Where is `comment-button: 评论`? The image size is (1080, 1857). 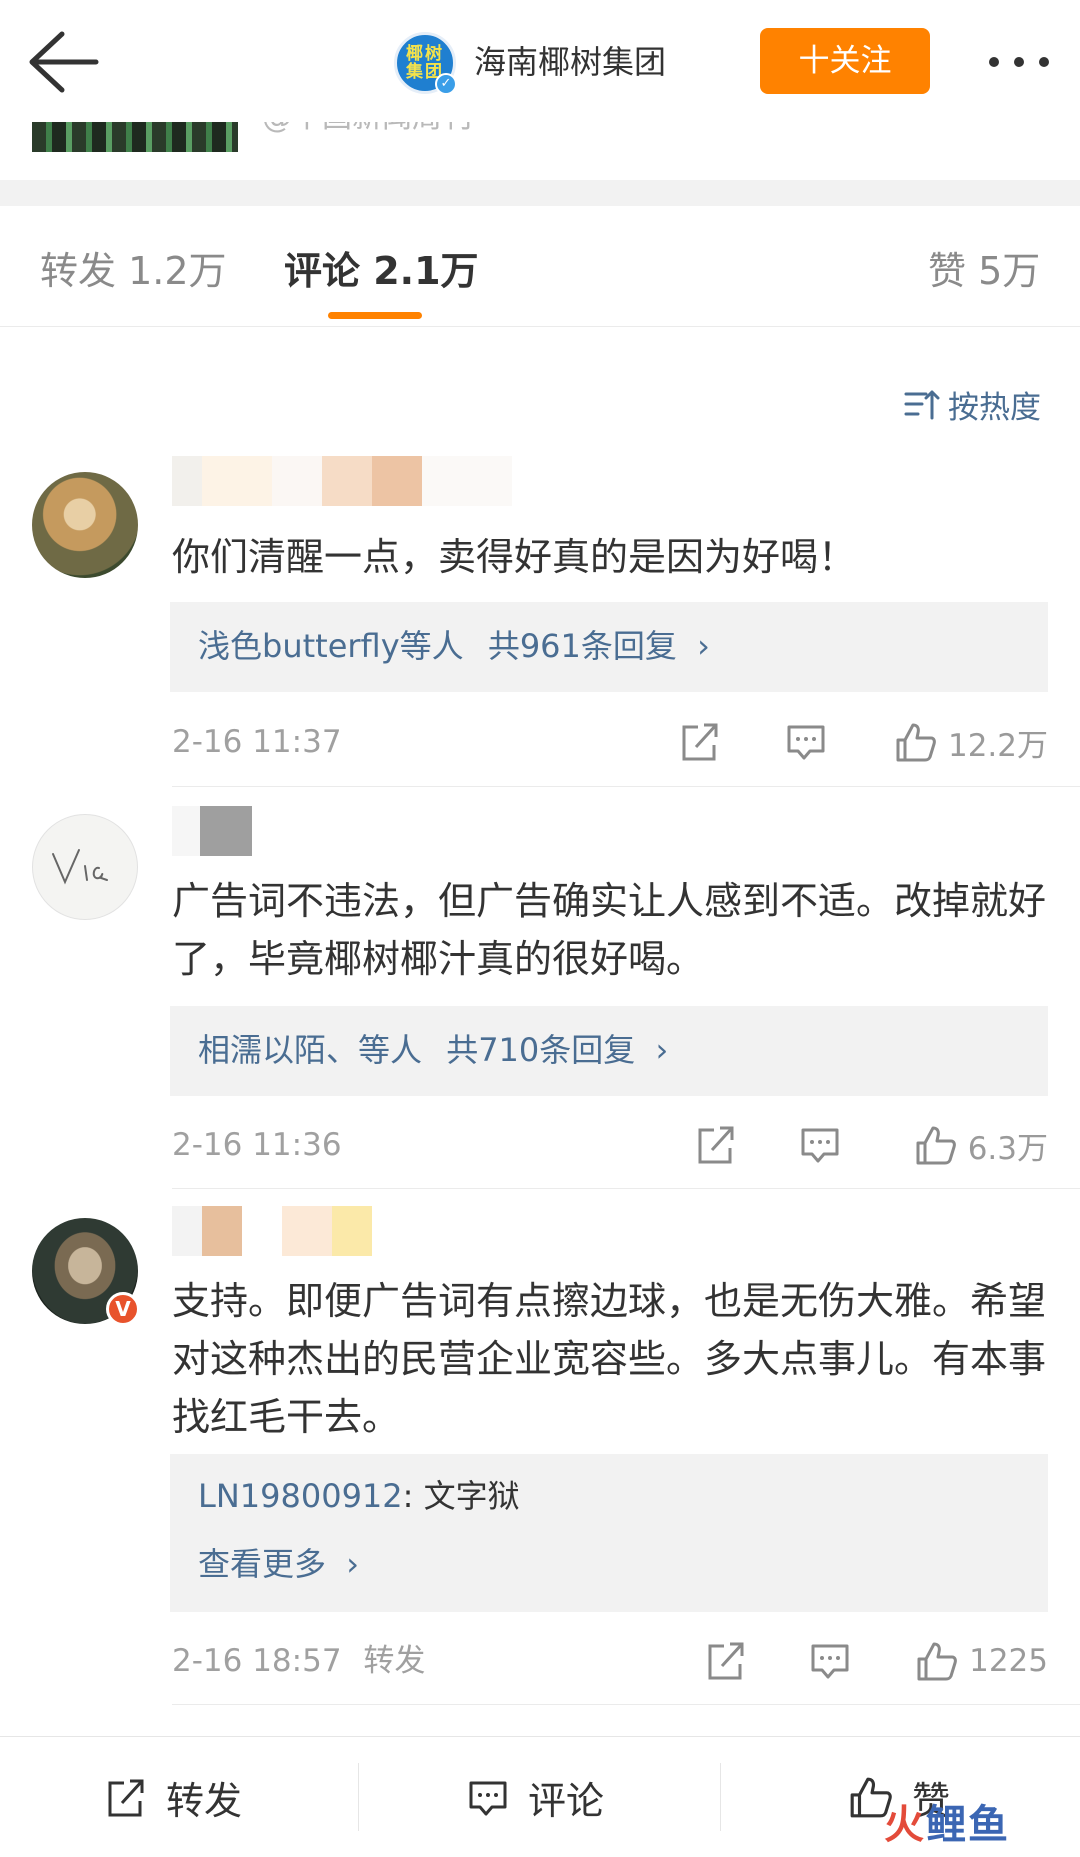 comment-button: 评论 is located at coordinates (535, 1797).